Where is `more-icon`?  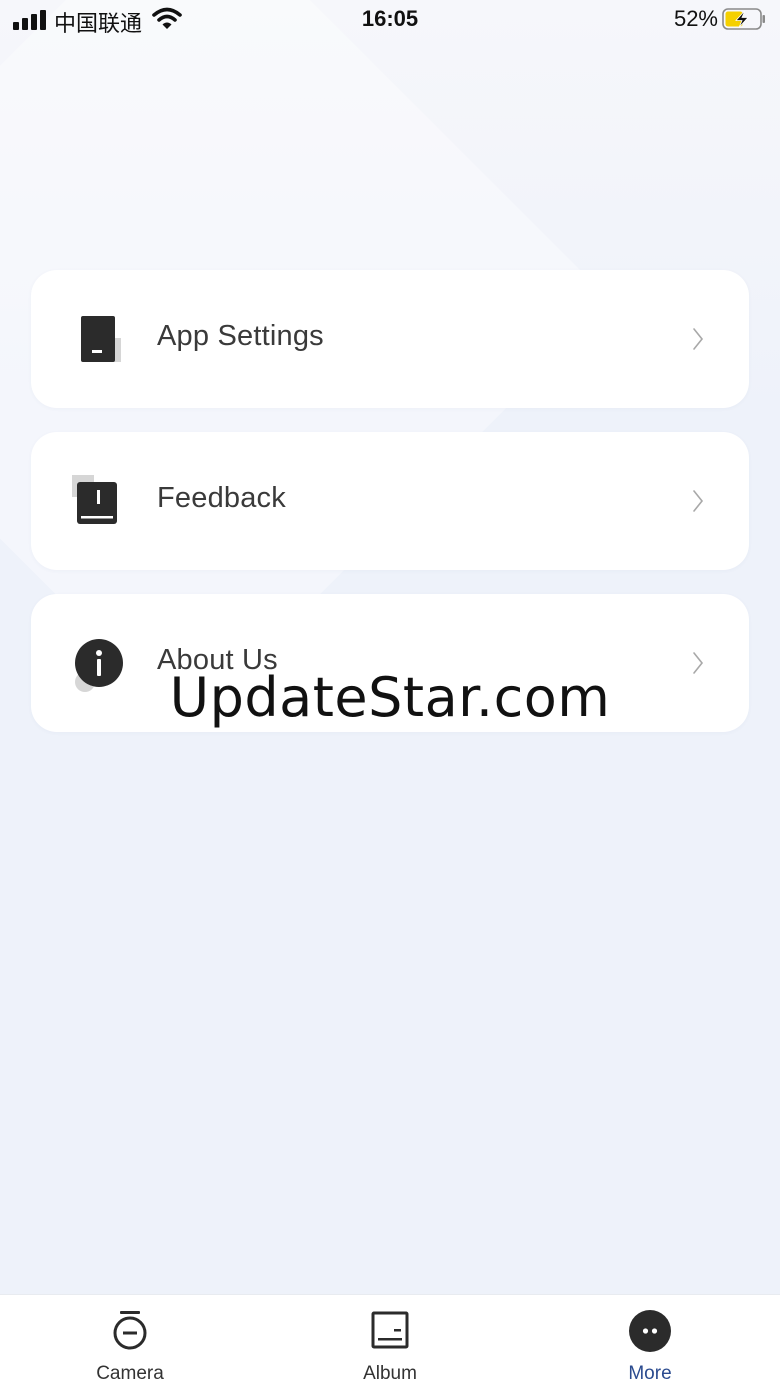 more-icon is located at coordinates (650, 1331).